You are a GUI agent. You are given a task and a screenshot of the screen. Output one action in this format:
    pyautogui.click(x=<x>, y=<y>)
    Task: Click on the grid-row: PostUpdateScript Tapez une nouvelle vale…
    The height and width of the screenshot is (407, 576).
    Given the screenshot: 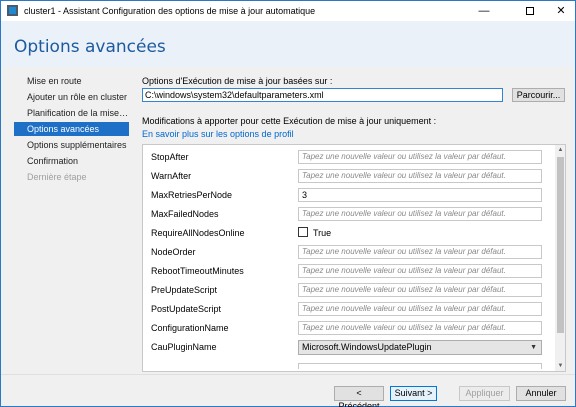 What is the action you would take?
    pyautogui.click(x=348, y=310)
    